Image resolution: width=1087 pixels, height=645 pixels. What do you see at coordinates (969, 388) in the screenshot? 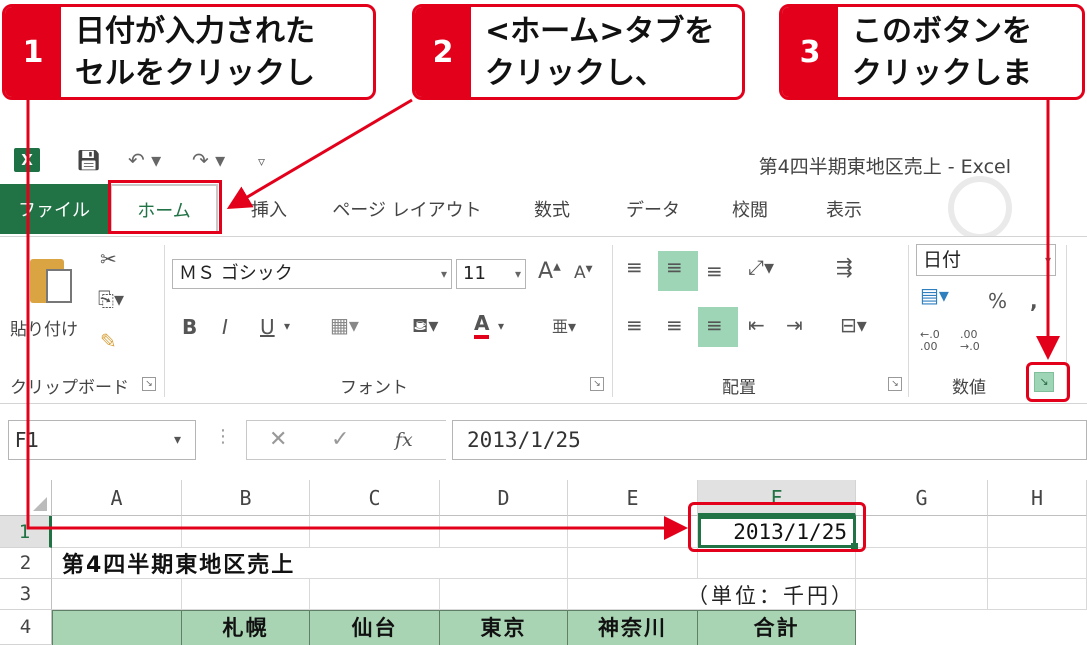
I see `number-group-label: 数値` at bounding box center [969, 388].